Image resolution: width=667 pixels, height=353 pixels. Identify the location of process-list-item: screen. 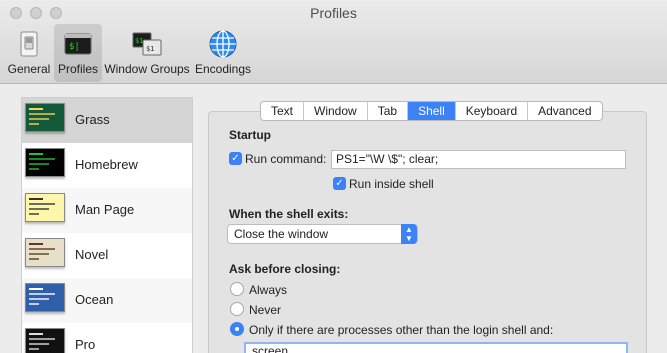
(270, 348).